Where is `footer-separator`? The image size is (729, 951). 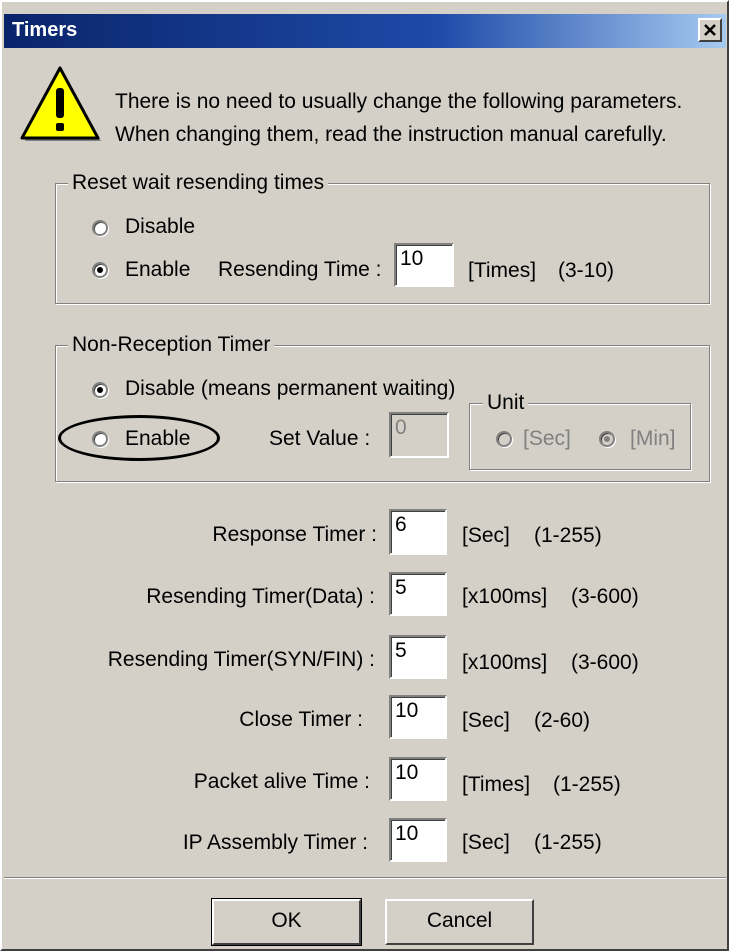 footer-separator is located at coordinates (365, 878).